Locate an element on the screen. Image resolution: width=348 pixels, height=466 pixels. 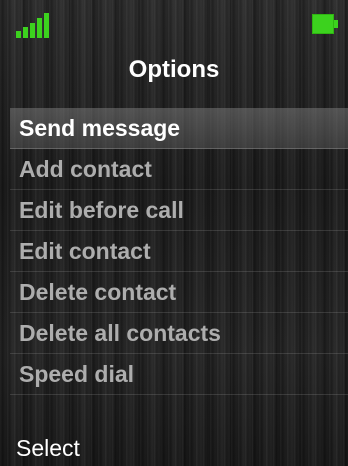
battery-body is located at coordinates (323, 24).